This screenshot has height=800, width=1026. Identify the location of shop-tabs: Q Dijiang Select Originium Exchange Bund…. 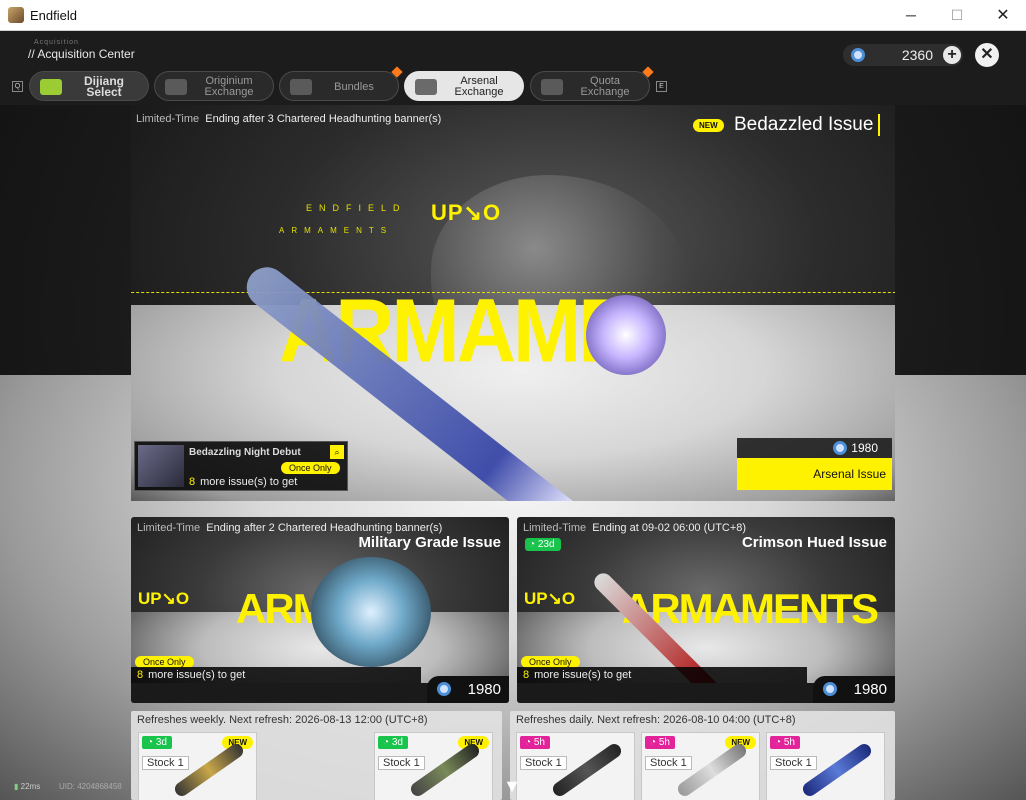
(513, 83).